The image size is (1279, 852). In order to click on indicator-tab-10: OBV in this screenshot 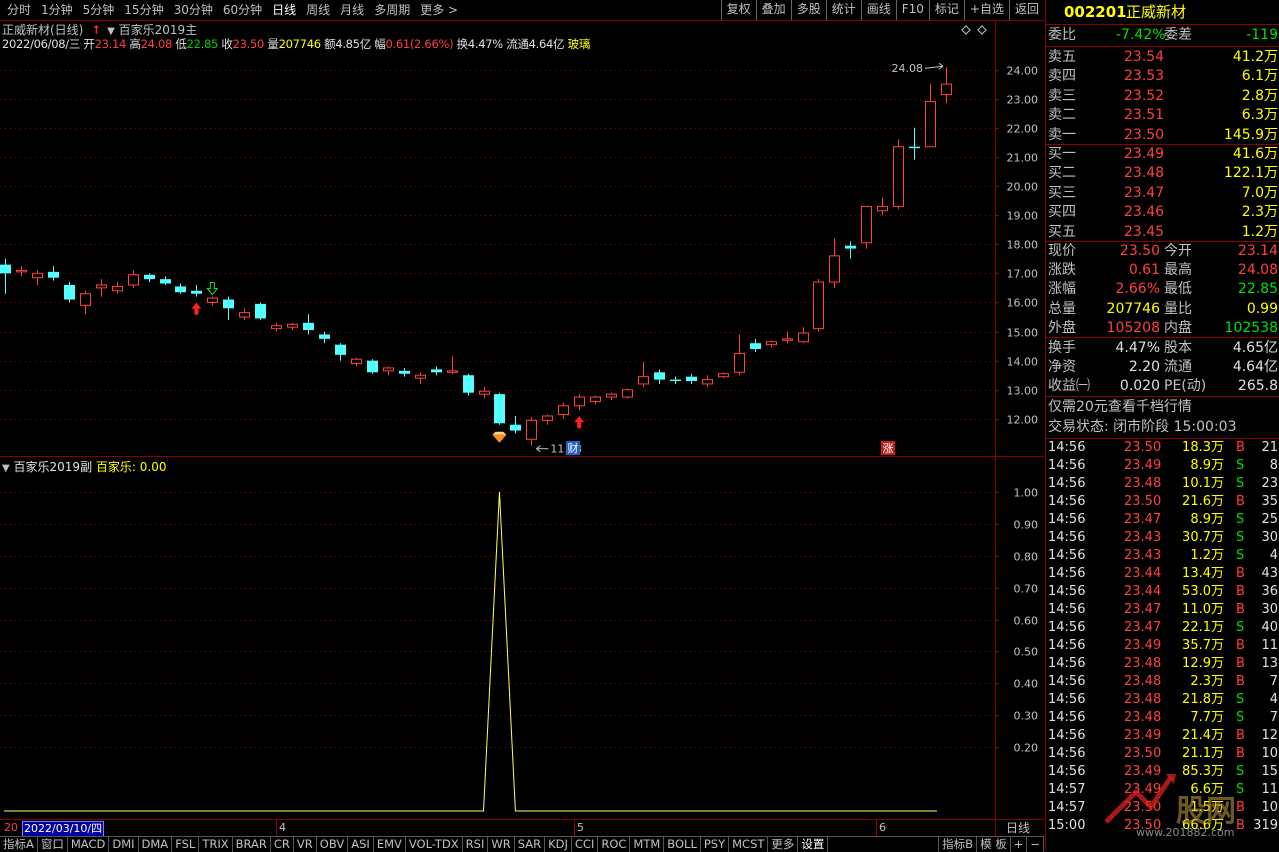, I will do `click(333, 844)`.